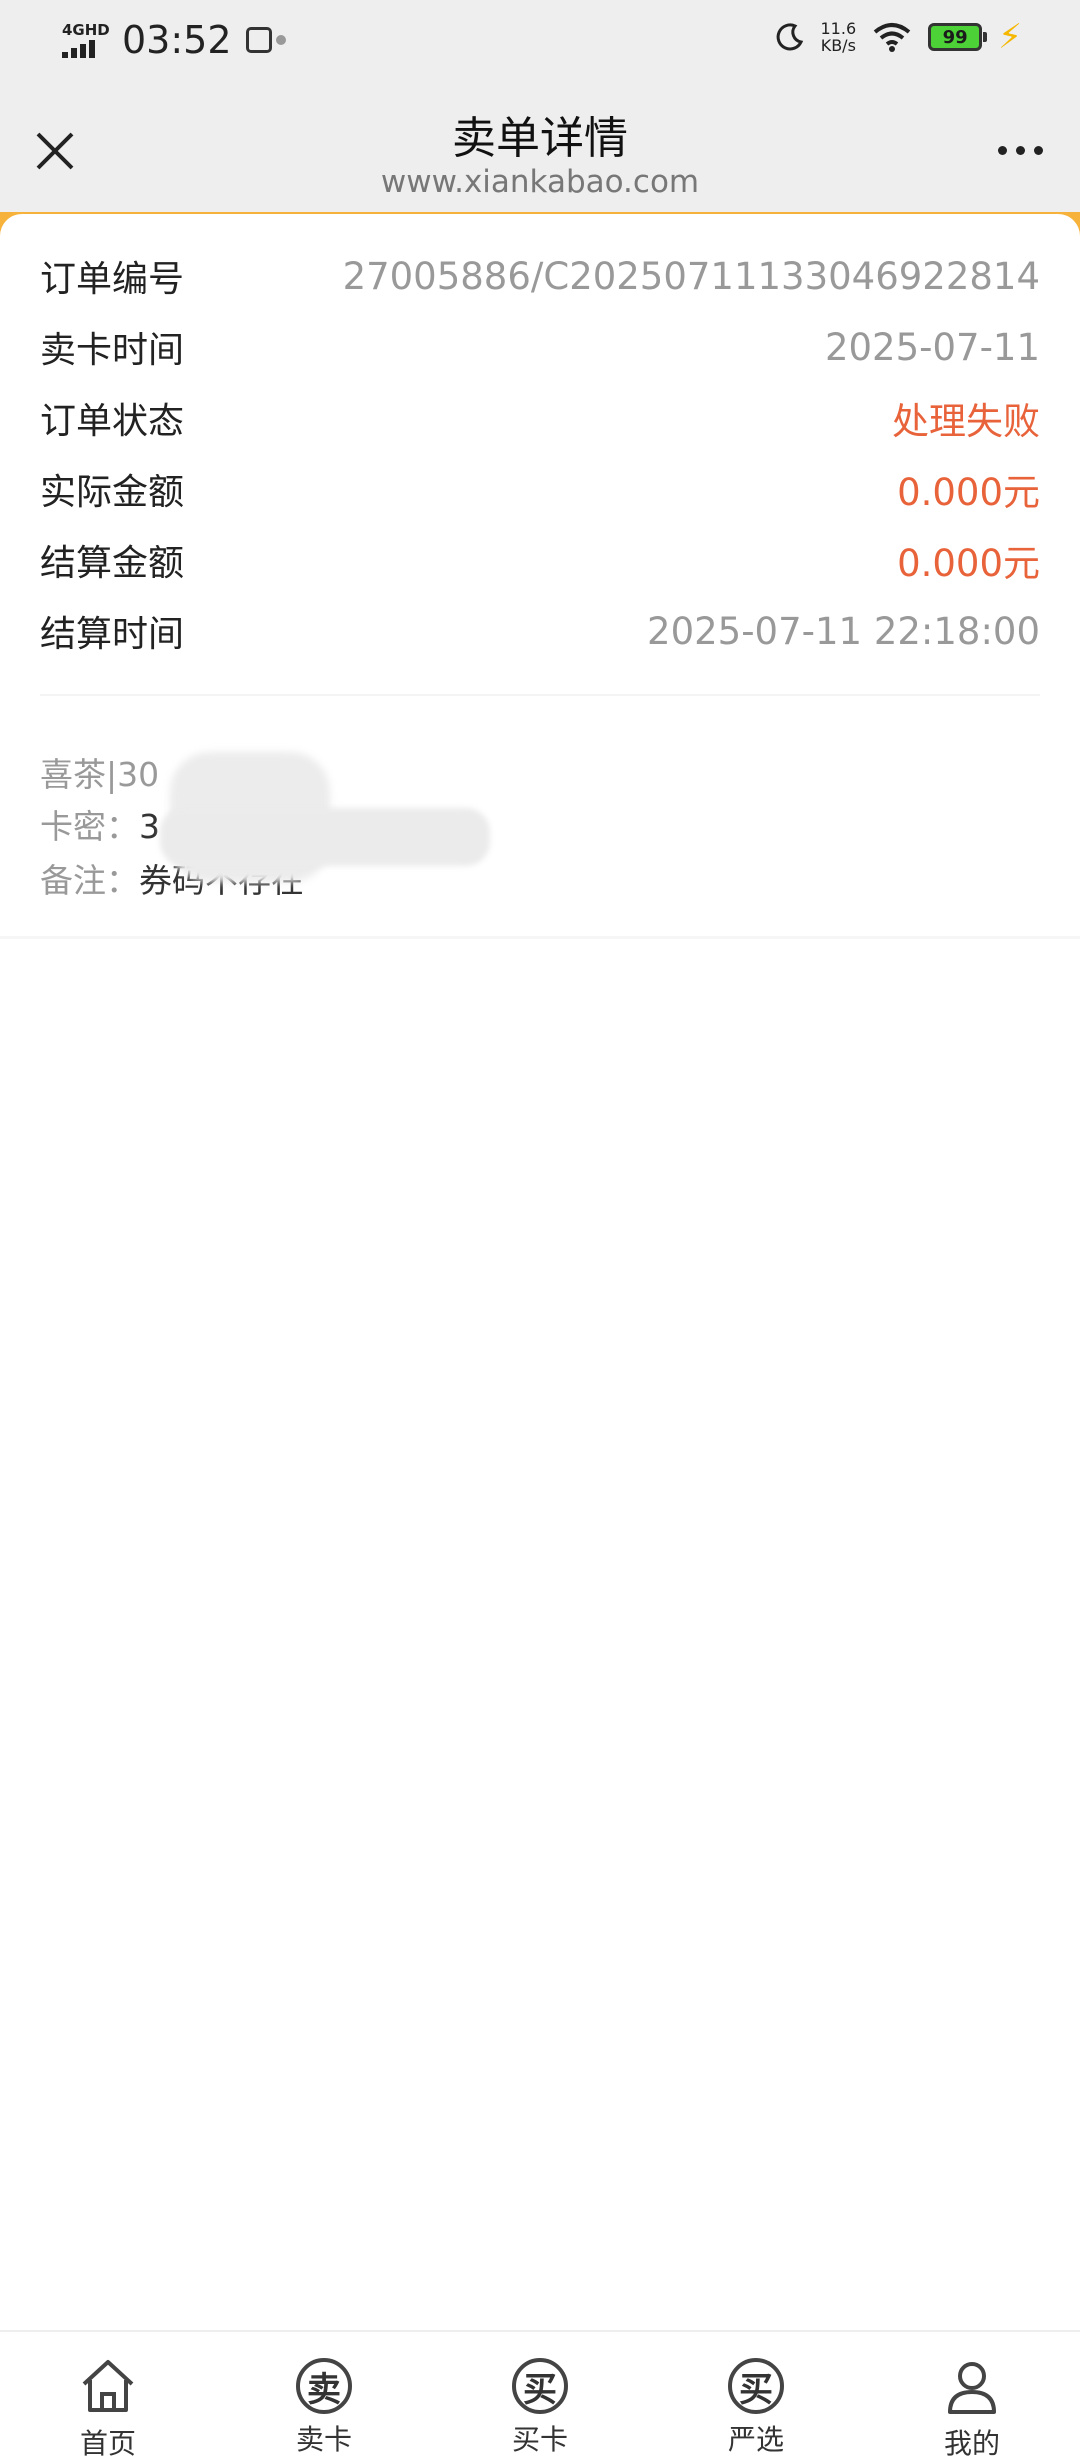  I want to click on nav-item-mine: 我的, so click(972, 2397).